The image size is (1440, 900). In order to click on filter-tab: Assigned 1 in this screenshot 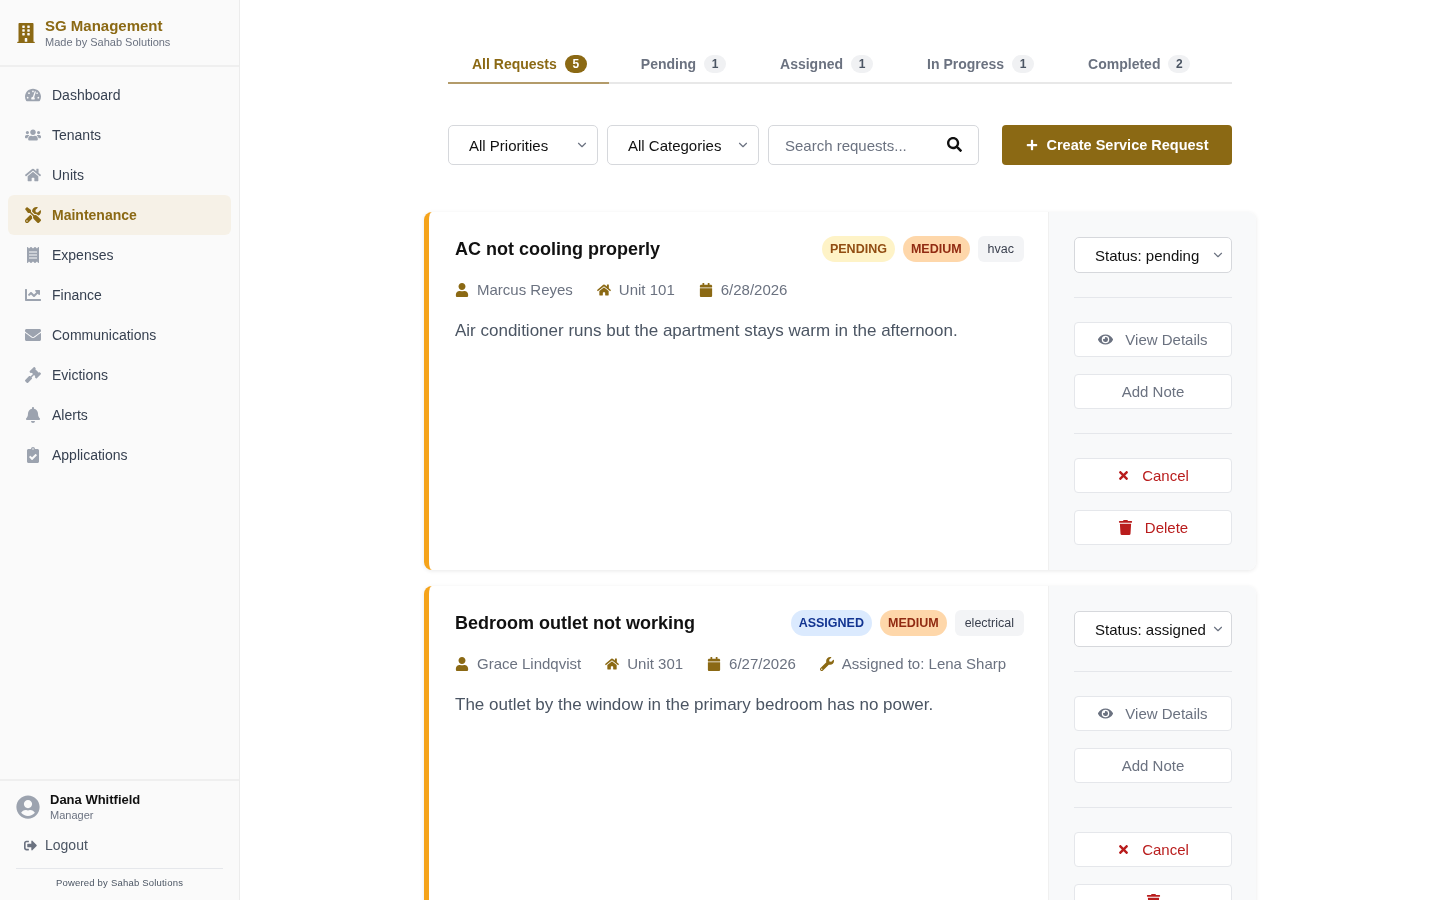, I will do `click(826, 65)`.